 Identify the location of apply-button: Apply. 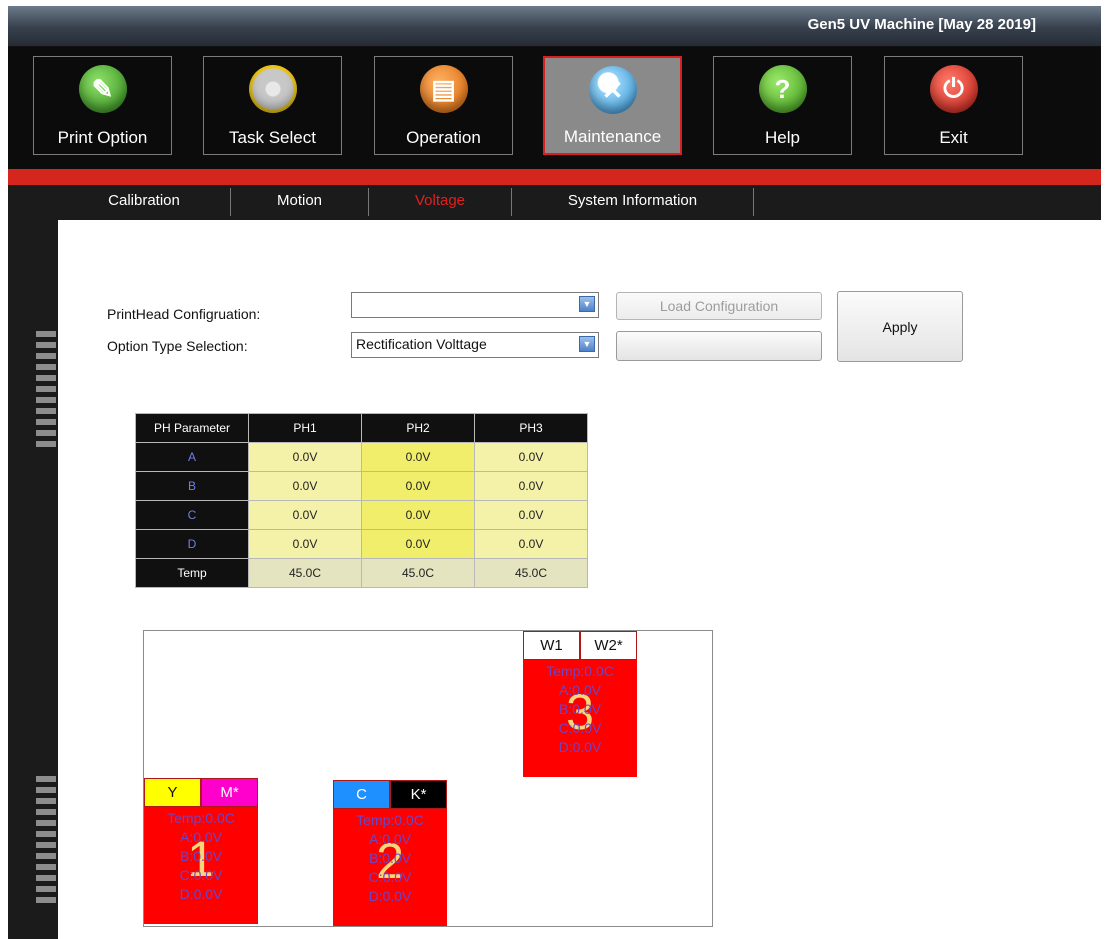
(900, 326).